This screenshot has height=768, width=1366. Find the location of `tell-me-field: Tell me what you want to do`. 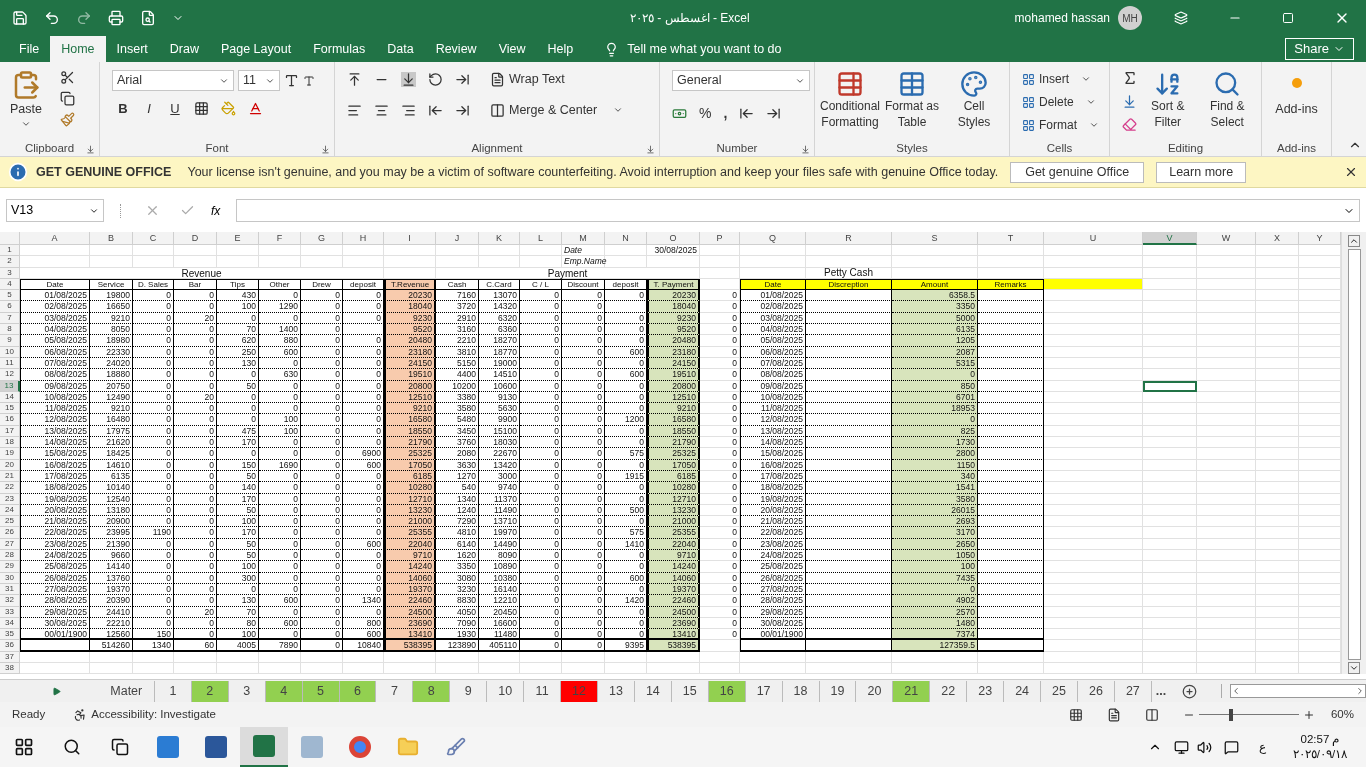

tell-me-field: Tell me what you want to do is located at coordinates (704, 49).